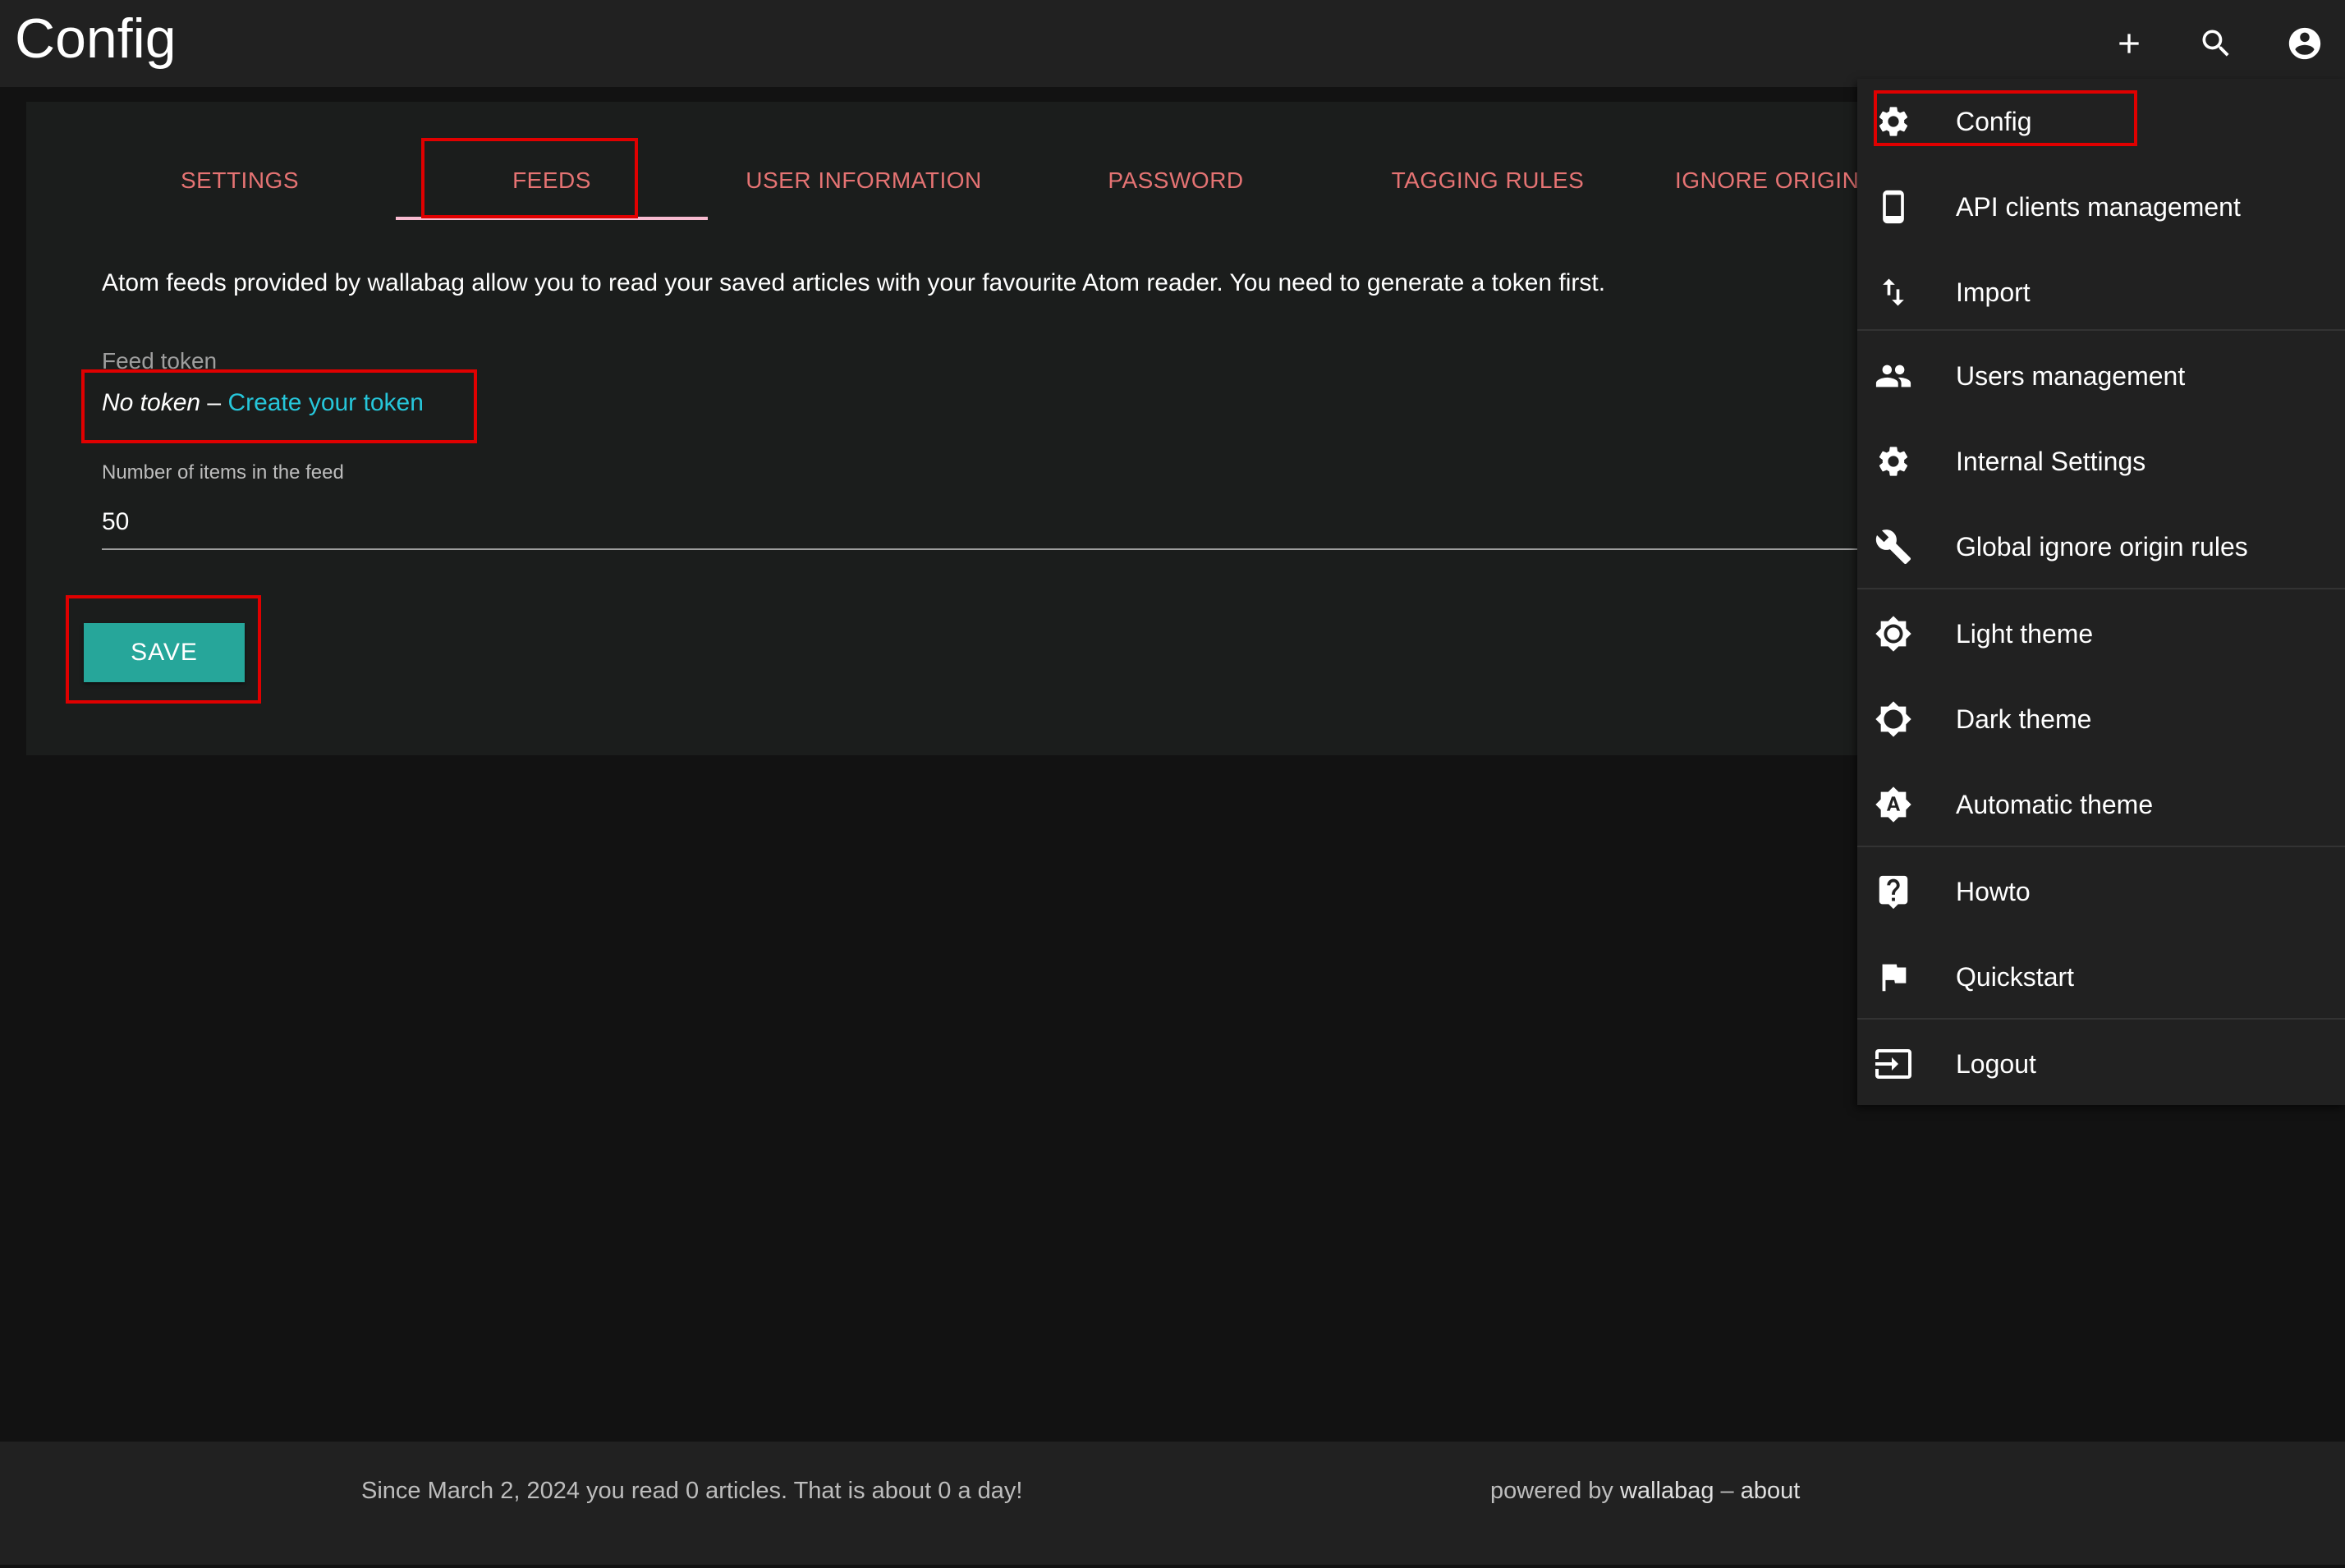  I want to click on flag-icon, so click(1893, 977).